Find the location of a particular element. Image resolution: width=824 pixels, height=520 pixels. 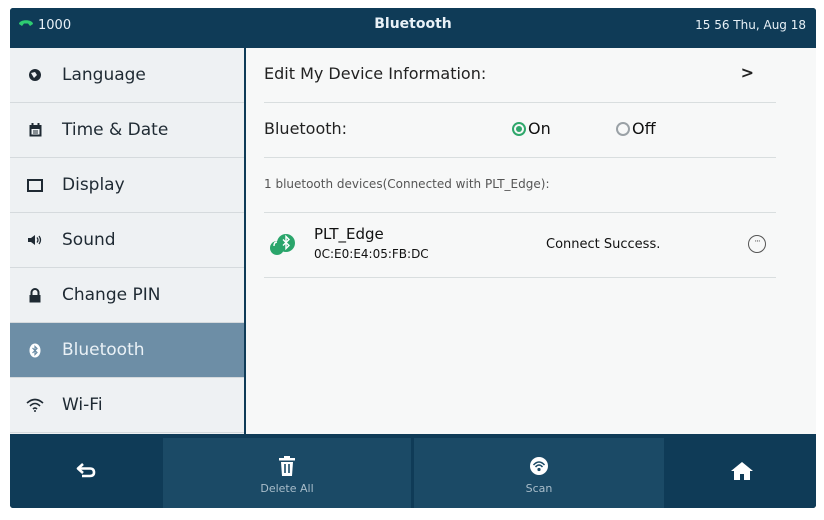

sidebar-item-language: Language is located at coordinates (127, 75).